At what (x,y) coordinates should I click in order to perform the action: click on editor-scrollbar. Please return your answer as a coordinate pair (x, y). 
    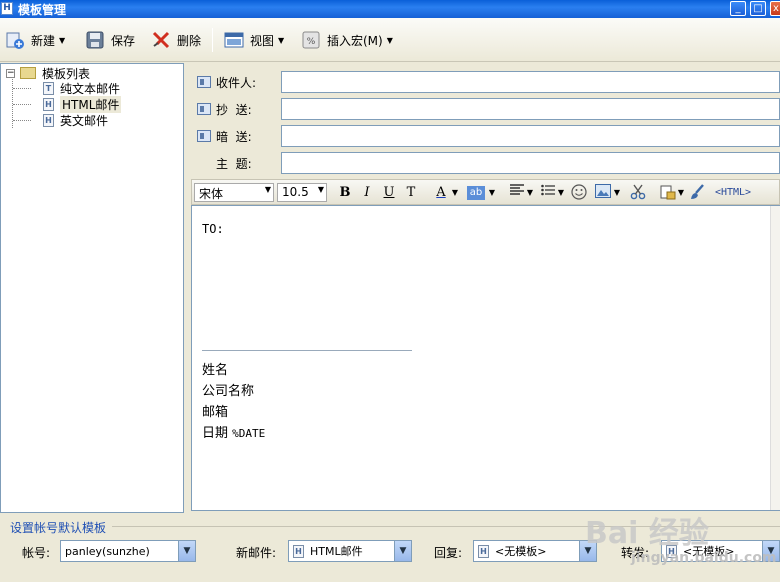
    Looking at the image, I should click on (775, 358).